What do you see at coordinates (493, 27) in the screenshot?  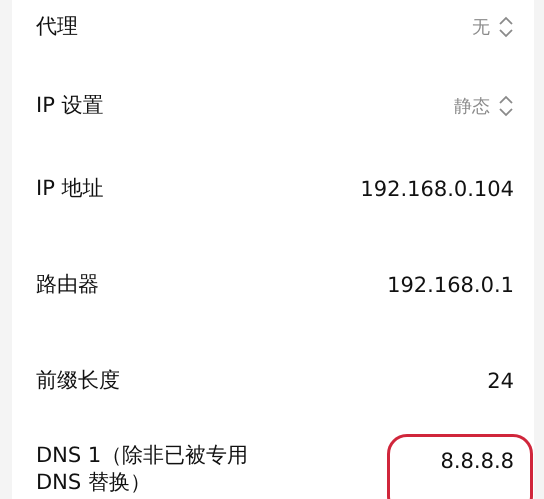 I see `setting-dropdown: 无` at bounding box center [493, 27].